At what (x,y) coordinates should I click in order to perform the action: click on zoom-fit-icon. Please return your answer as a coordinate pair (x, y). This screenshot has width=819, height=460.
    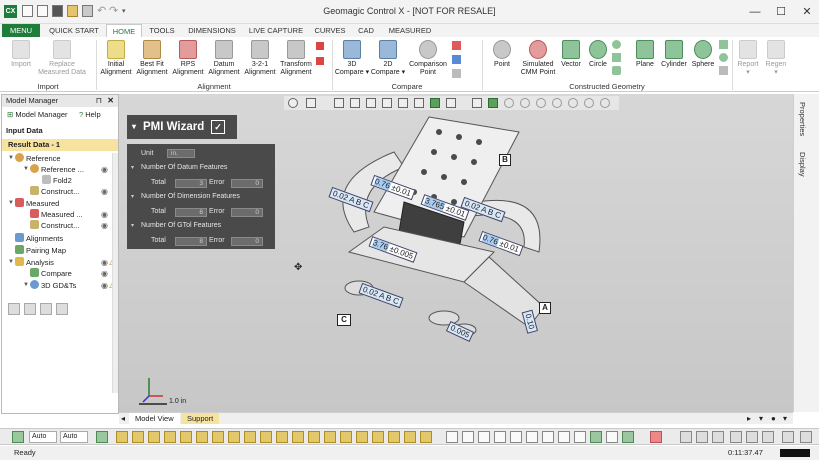
    Looking at the image, I should click on (403, 103).